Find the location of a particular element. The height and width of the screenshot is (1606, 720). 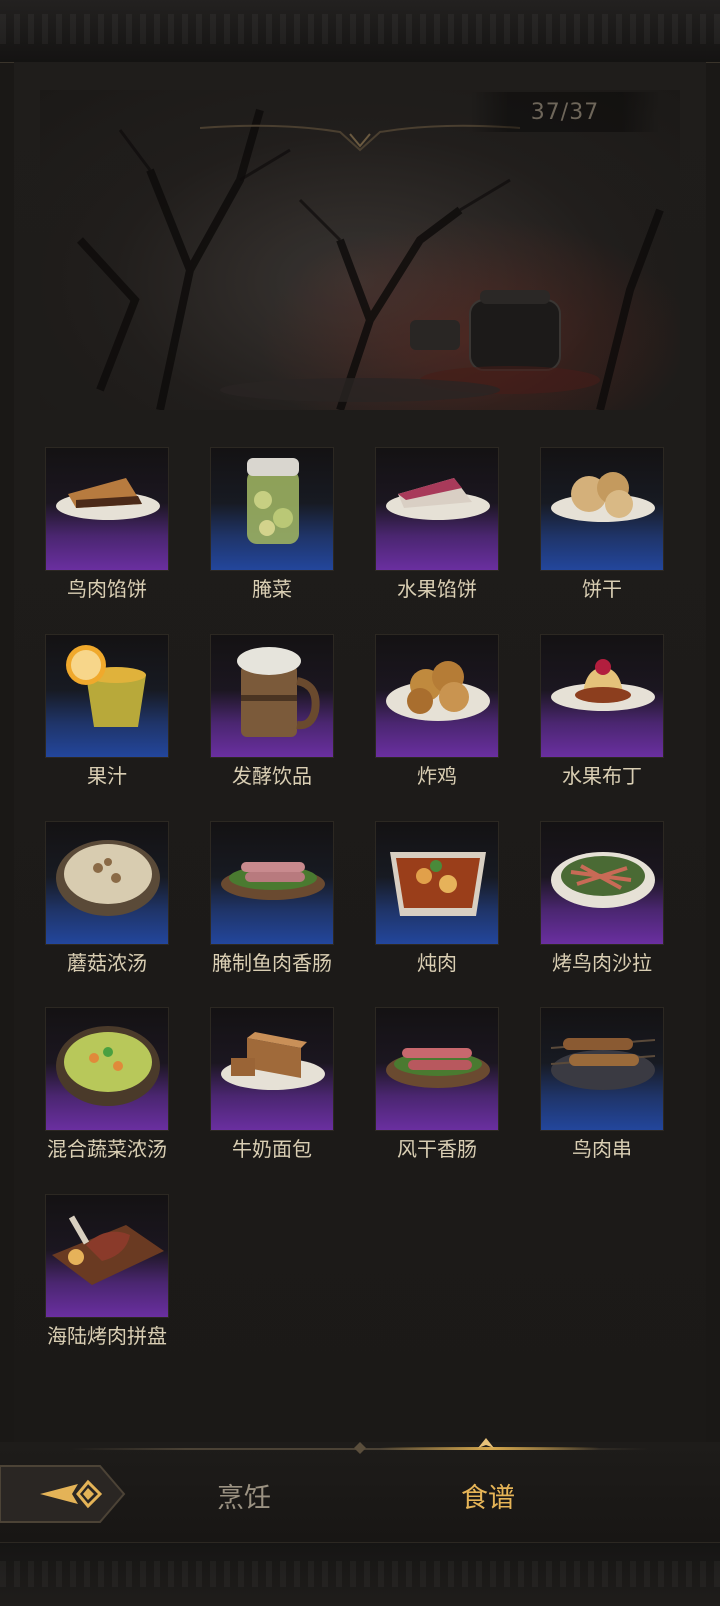

fish-sausage-icon is located at coordinates (273, 881).